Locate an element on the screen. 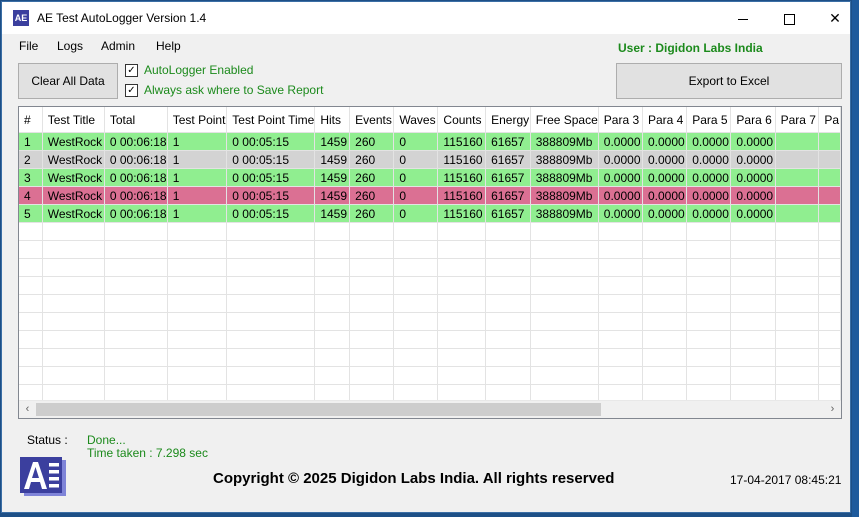  autologger-enabled-checkbox: ✓ is located at coordinates (131, 70).